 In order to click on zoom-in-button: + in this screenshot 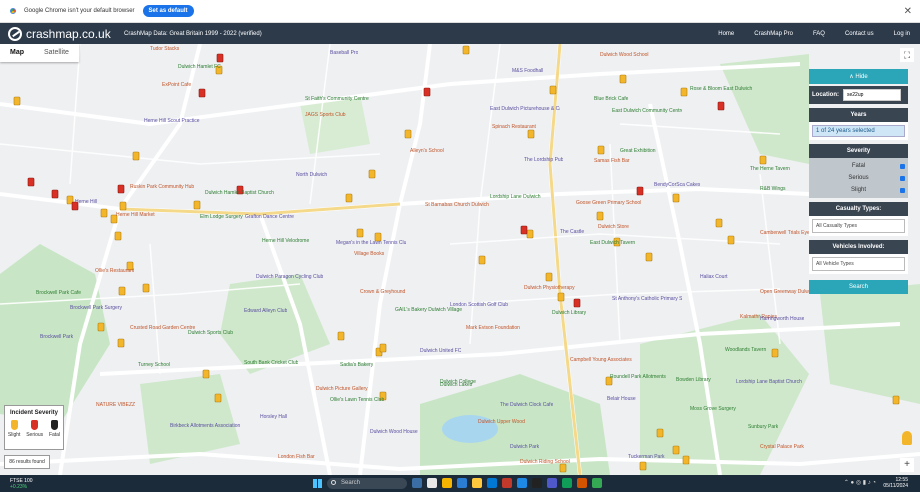, I will do `click(907, 465)`.